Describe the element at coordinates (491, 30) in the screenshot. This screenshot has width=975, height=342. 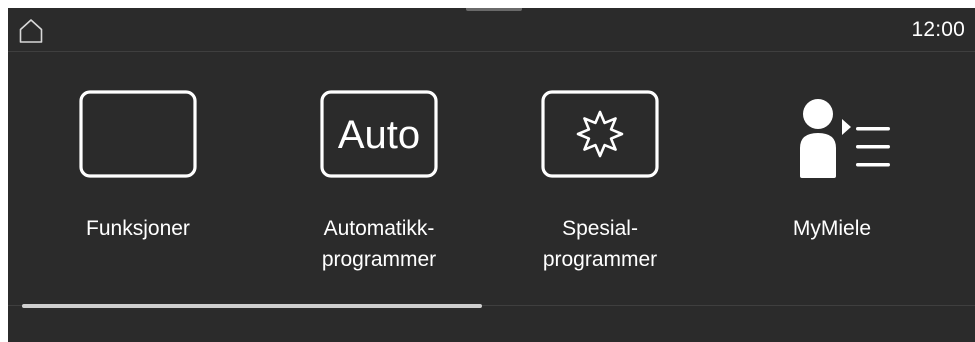
I see `status-bar: 12:00` at that location.